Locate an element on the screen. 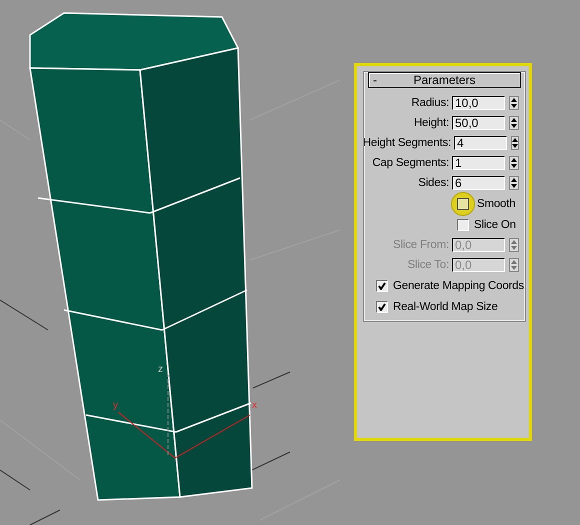  axis-label: x is located at coordinates (254, 405).